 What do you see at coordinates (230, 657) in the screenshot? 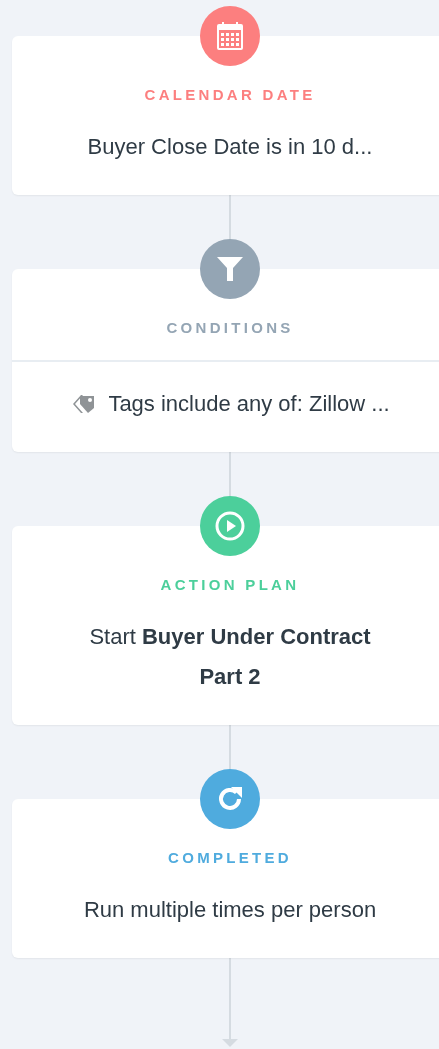
I see `step-description: Start Buyer Under Contract Part 2` at bounding box center [230, 657].